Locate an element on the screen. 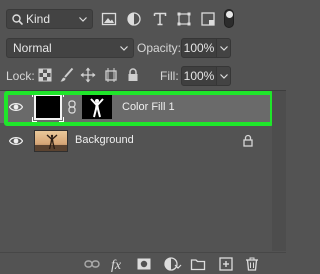 Image resolution: width=320 pixels, height=274 pixels. layer-row-background: Background is located at coordinates (135, 141).